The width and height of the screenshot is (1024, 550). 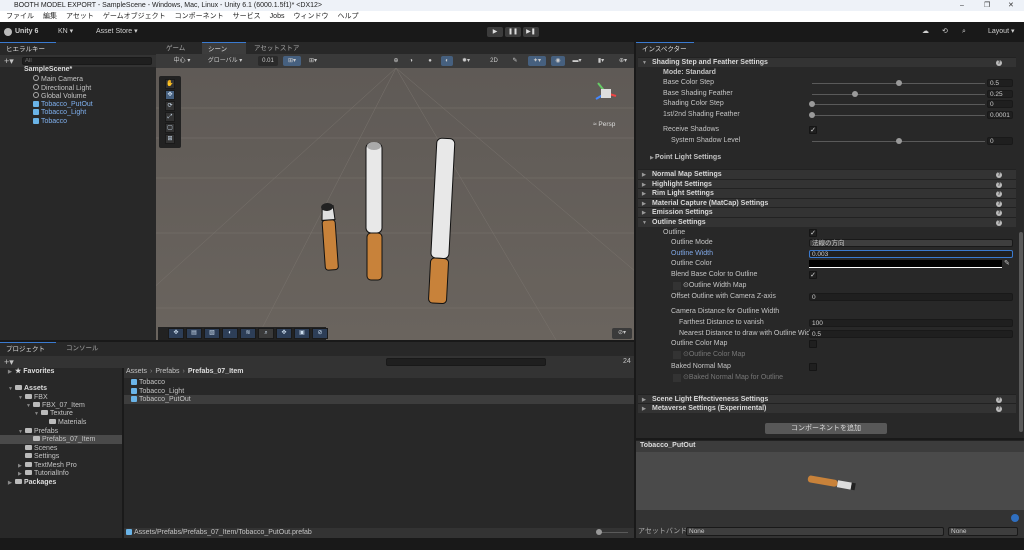 I want to click on debug-draw-icon: ✹▾, so click(x=466, y=61).